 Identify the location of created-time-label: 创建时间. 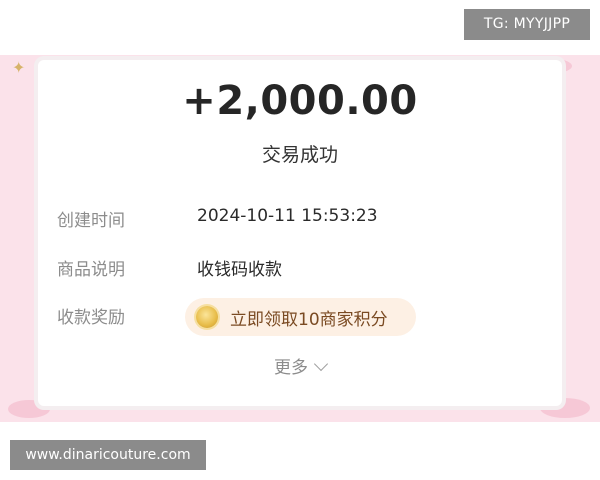
(91, 221).